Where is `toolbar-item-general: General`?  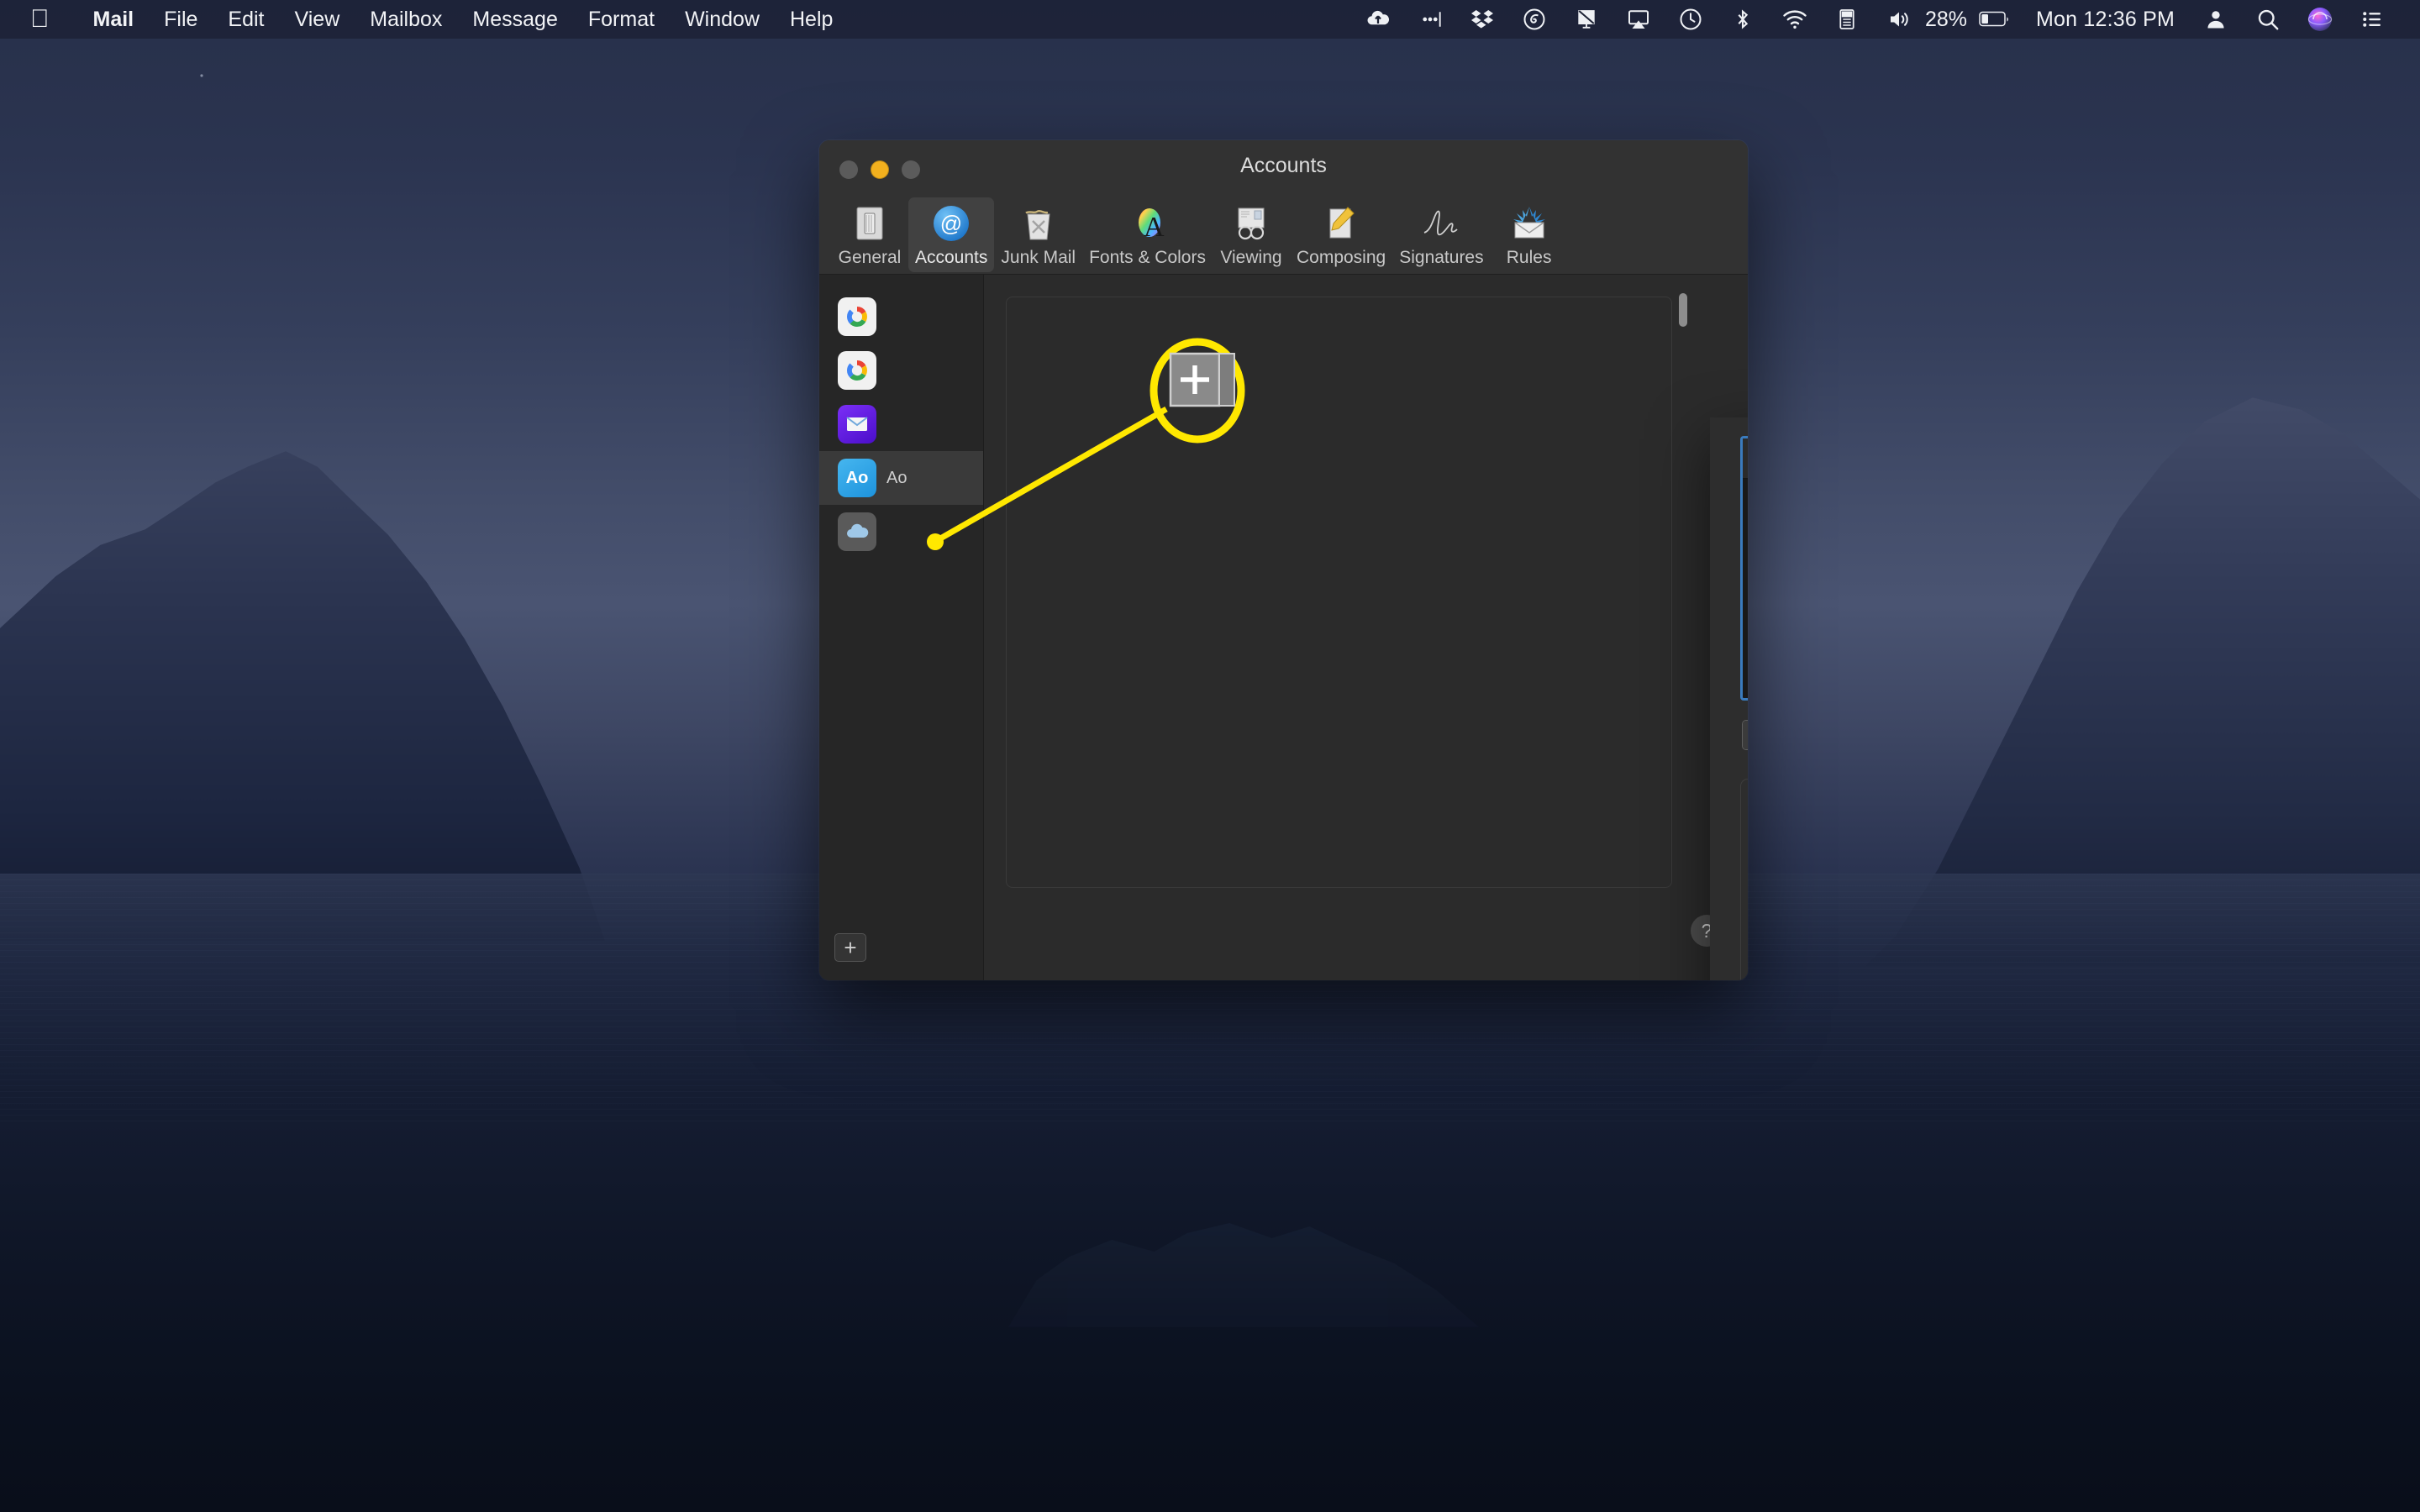 toolbar-item-general: General is located at coordinates (870, 234).